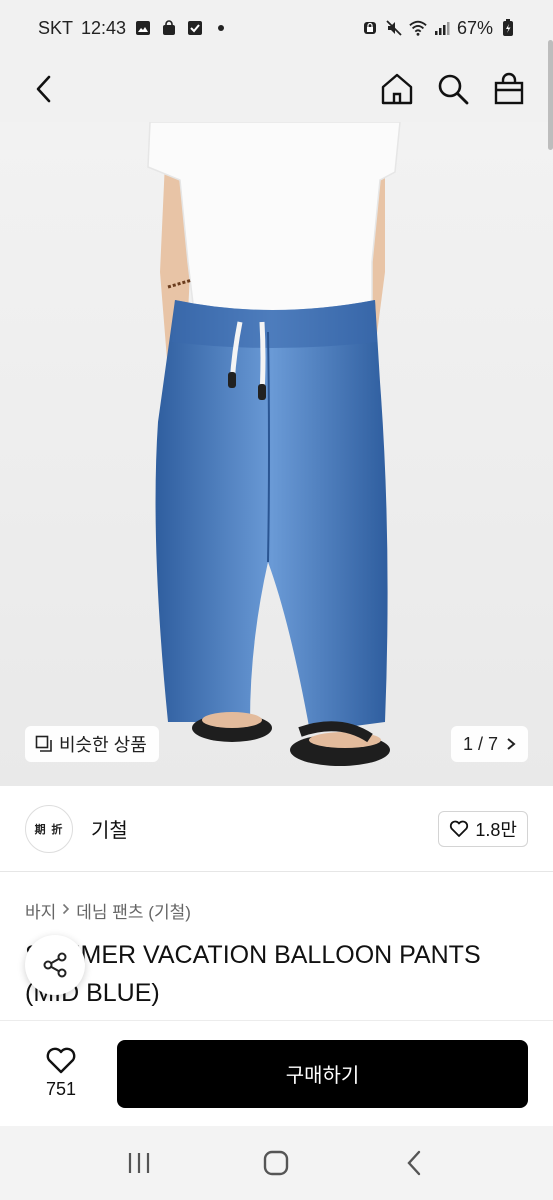  What do you see at coordinates (169, 28) in the screenshot?
I see `bag-icon` at bounding box center [169, 28].